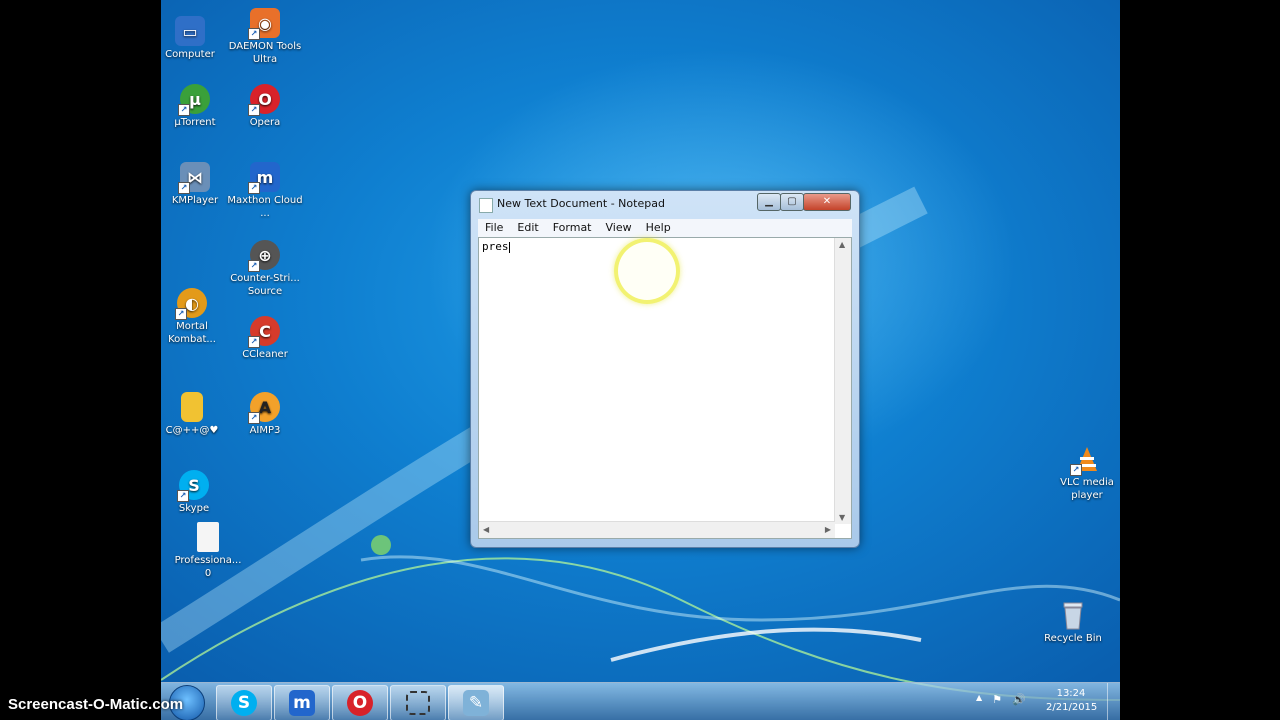 This screenshot has width=1280, height=720. Describe the element at coordinates (640, 701) in the screenshot. I see `taskbar: S m O ✎ ▲ ⚑ 🔊 13:24 2/21/2015` at that location.